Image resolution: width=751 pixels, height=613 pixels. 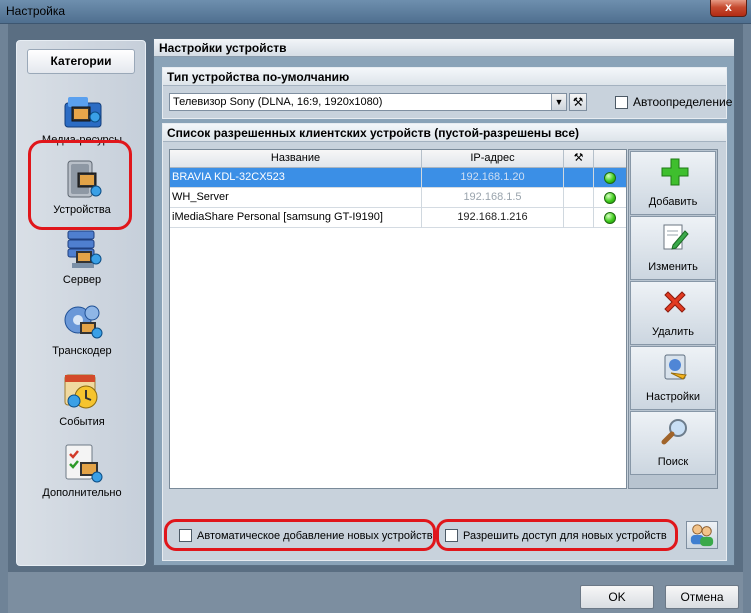 What do you see at coordinates (82, 280) in the screenshot?
I see `sidebar-label-server: Сервер` at bounding box center [82, 280].